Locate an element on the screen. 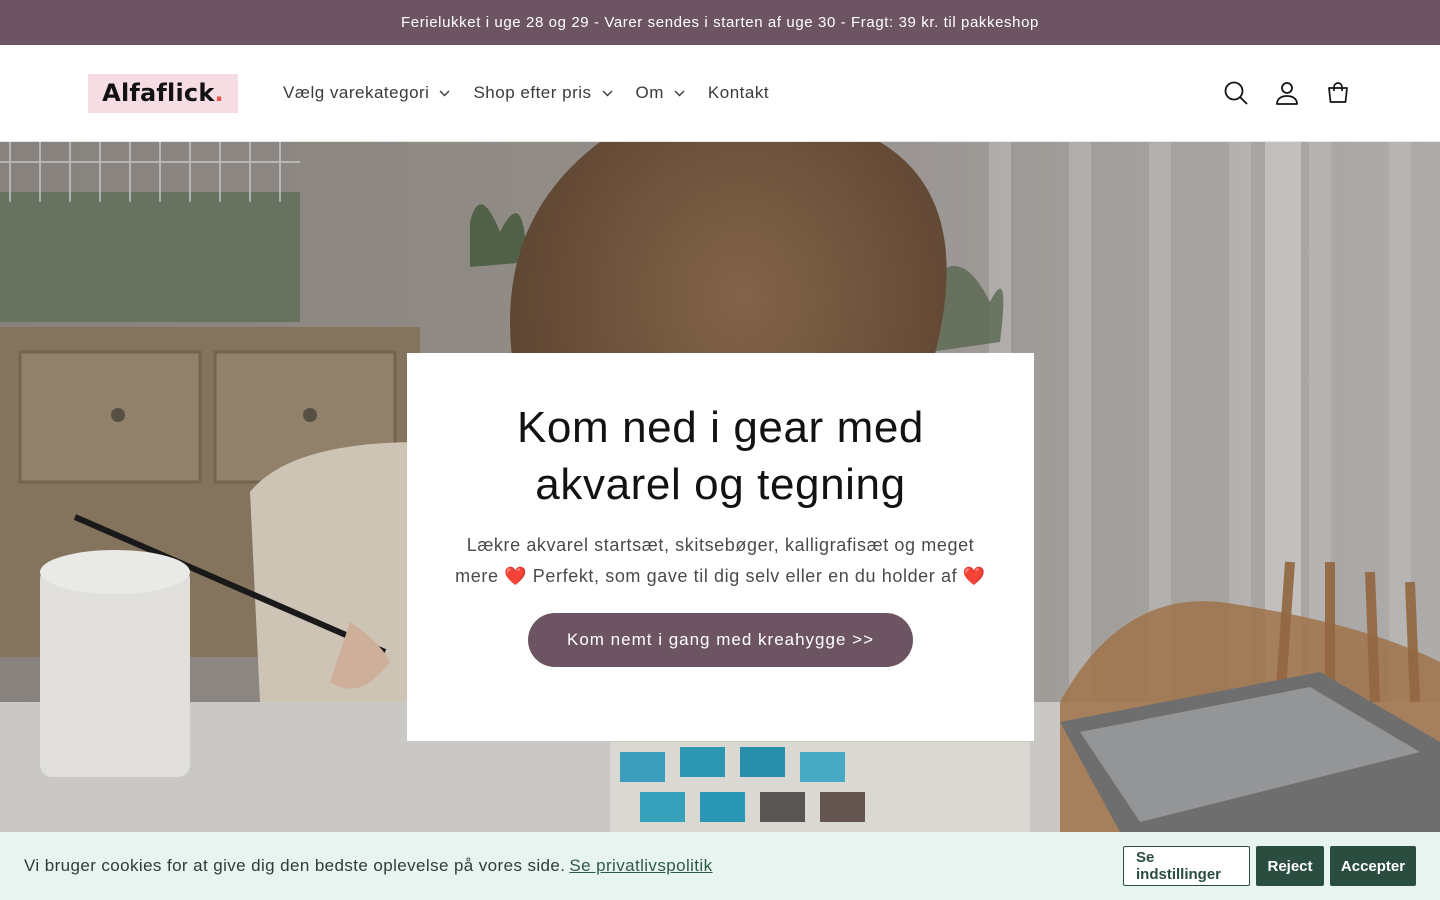 The width and height of the screenshot is (1440, 900). cookie-reject-button: Reject is located at coordinates (1290, 866).